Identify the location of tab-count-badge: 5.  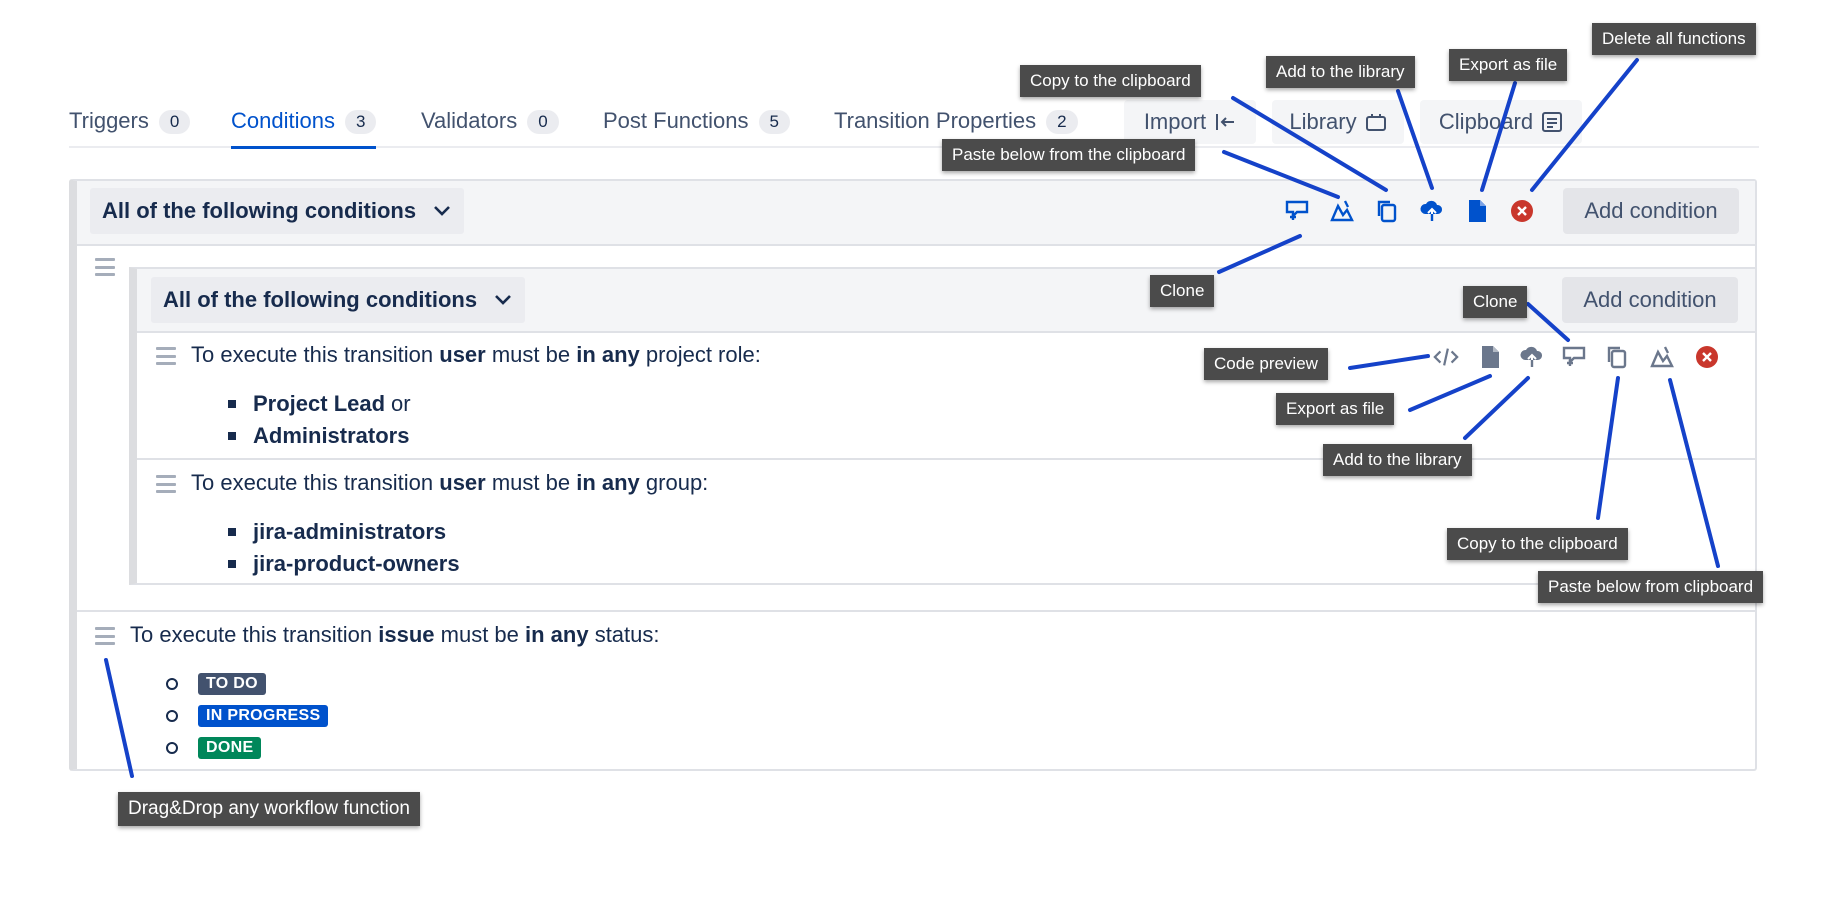
(774, 122).